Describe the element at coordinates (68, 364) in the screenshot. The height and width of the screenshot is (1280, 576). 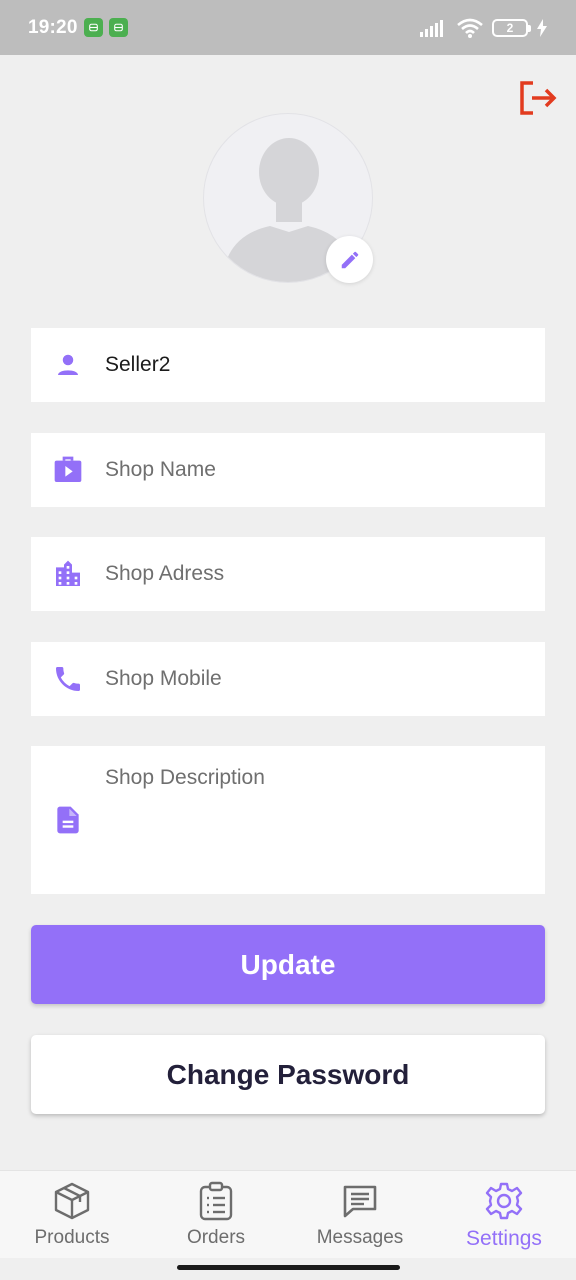
I see `person-icon` at that location.